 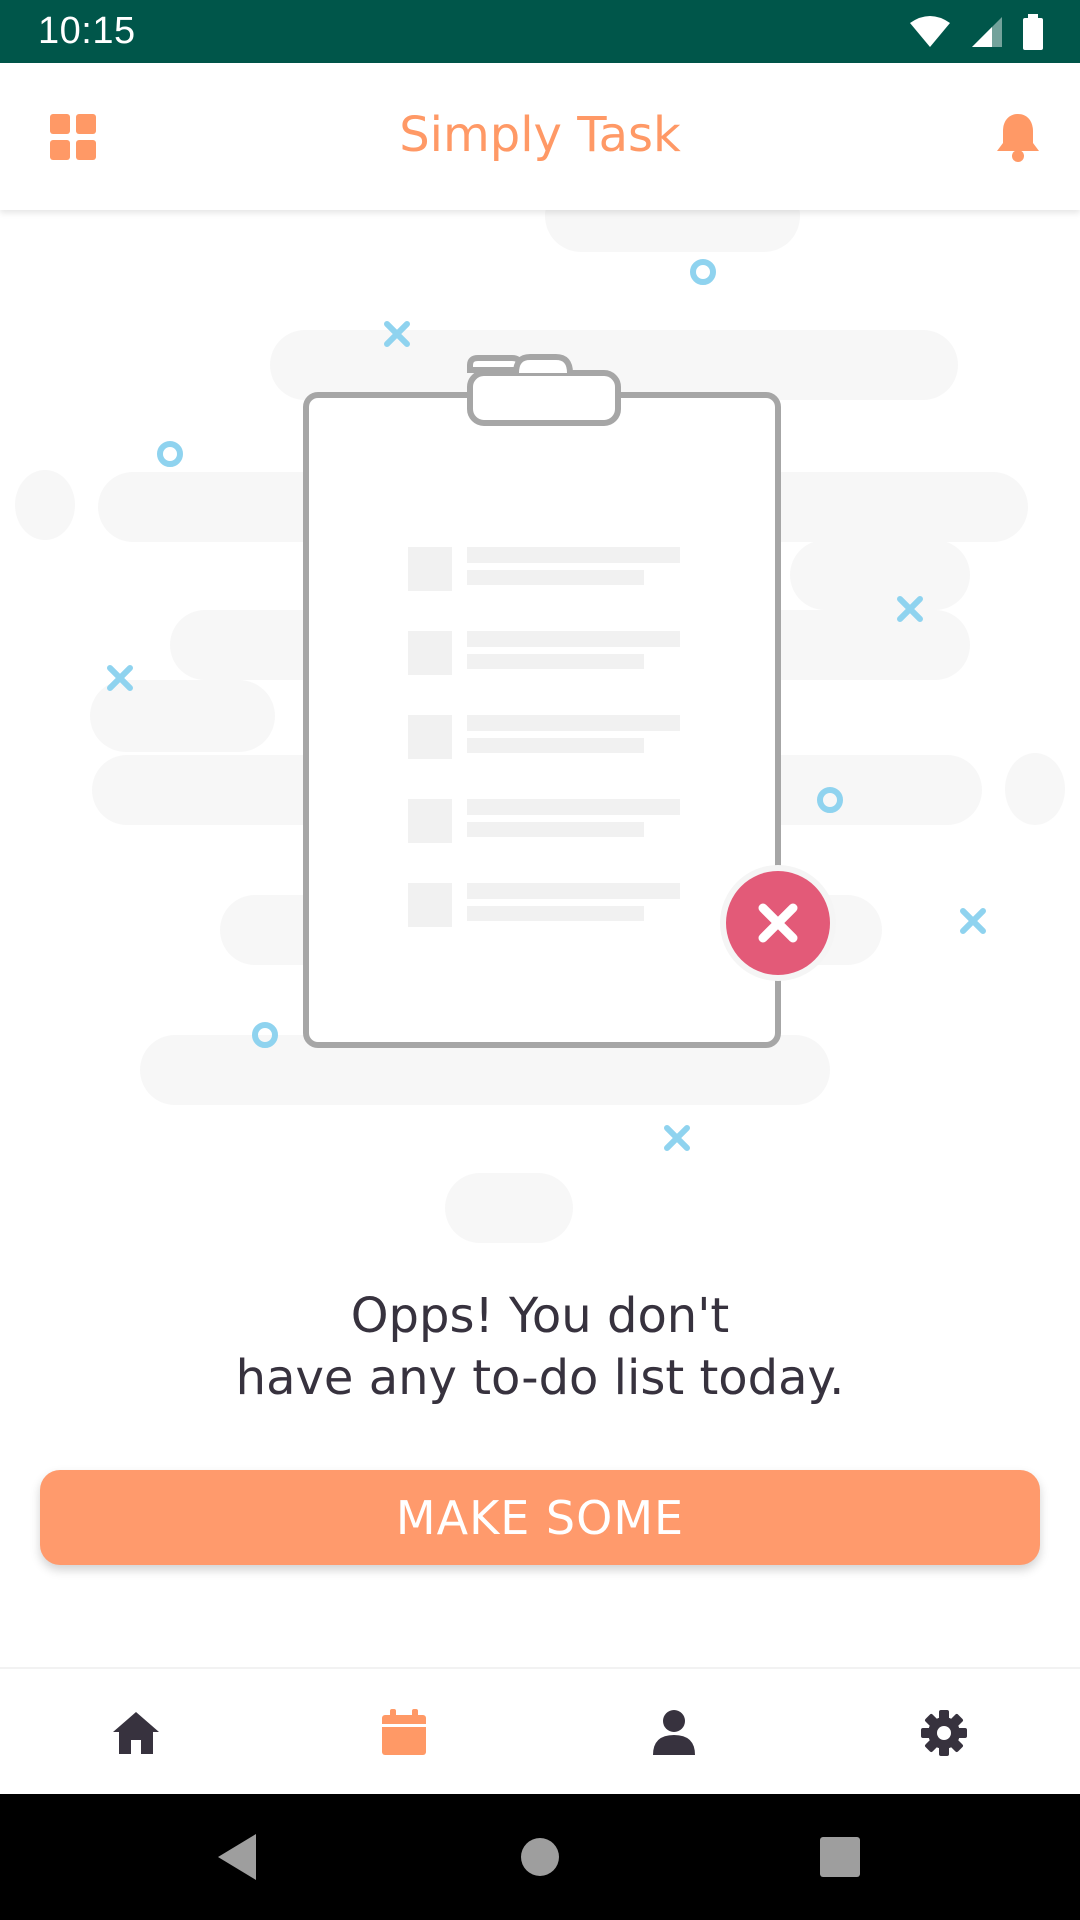 I want to click on status-time: 10:15, so click(x=87, y=31).